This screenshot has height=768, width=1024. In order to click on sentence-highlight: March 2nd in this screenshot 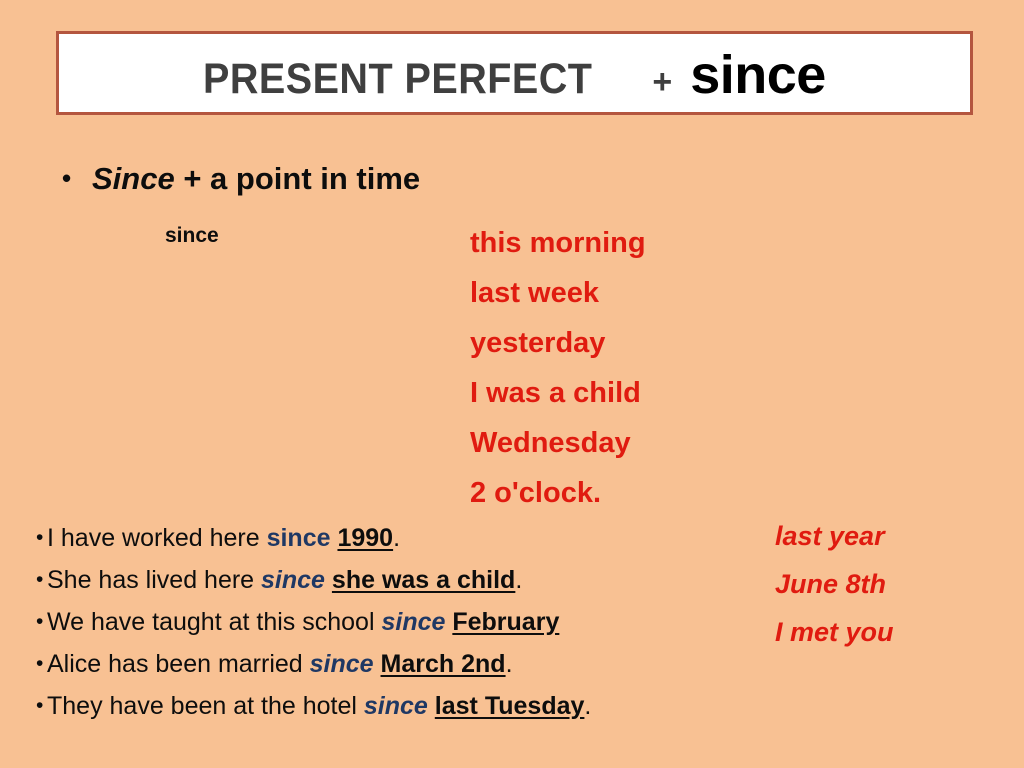, I will do `click(443, 664)`.